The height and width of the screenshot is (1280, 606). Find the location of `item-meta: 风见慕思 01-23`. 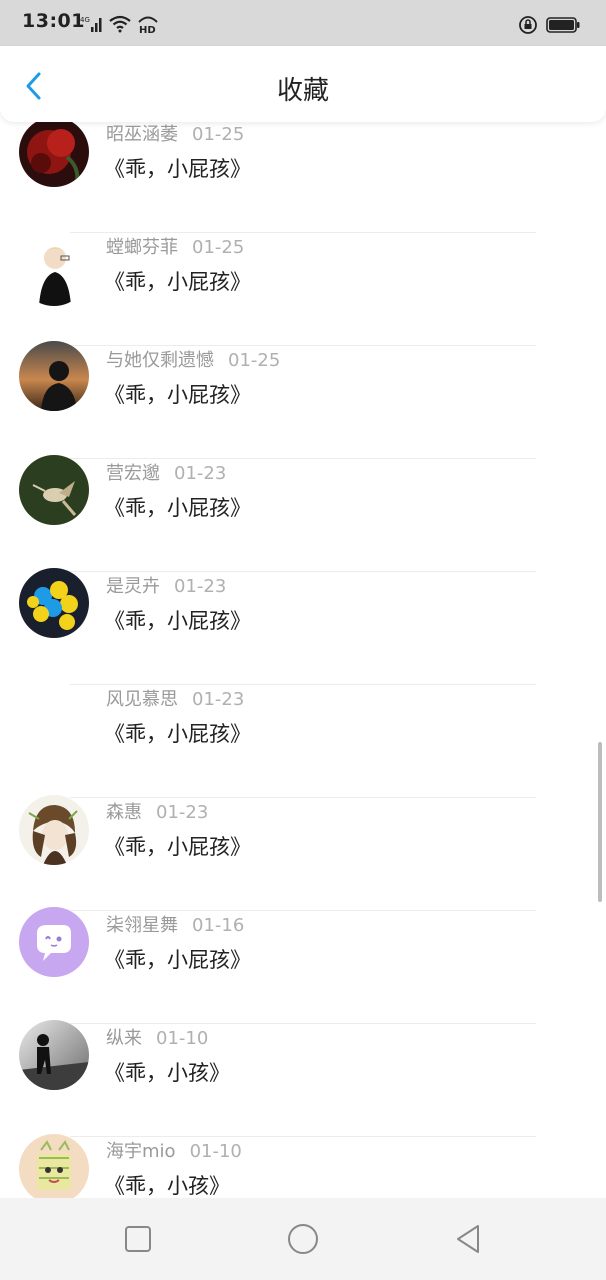

item-meta: 风见慕思 01-23 is located at coordinates (175, 698).